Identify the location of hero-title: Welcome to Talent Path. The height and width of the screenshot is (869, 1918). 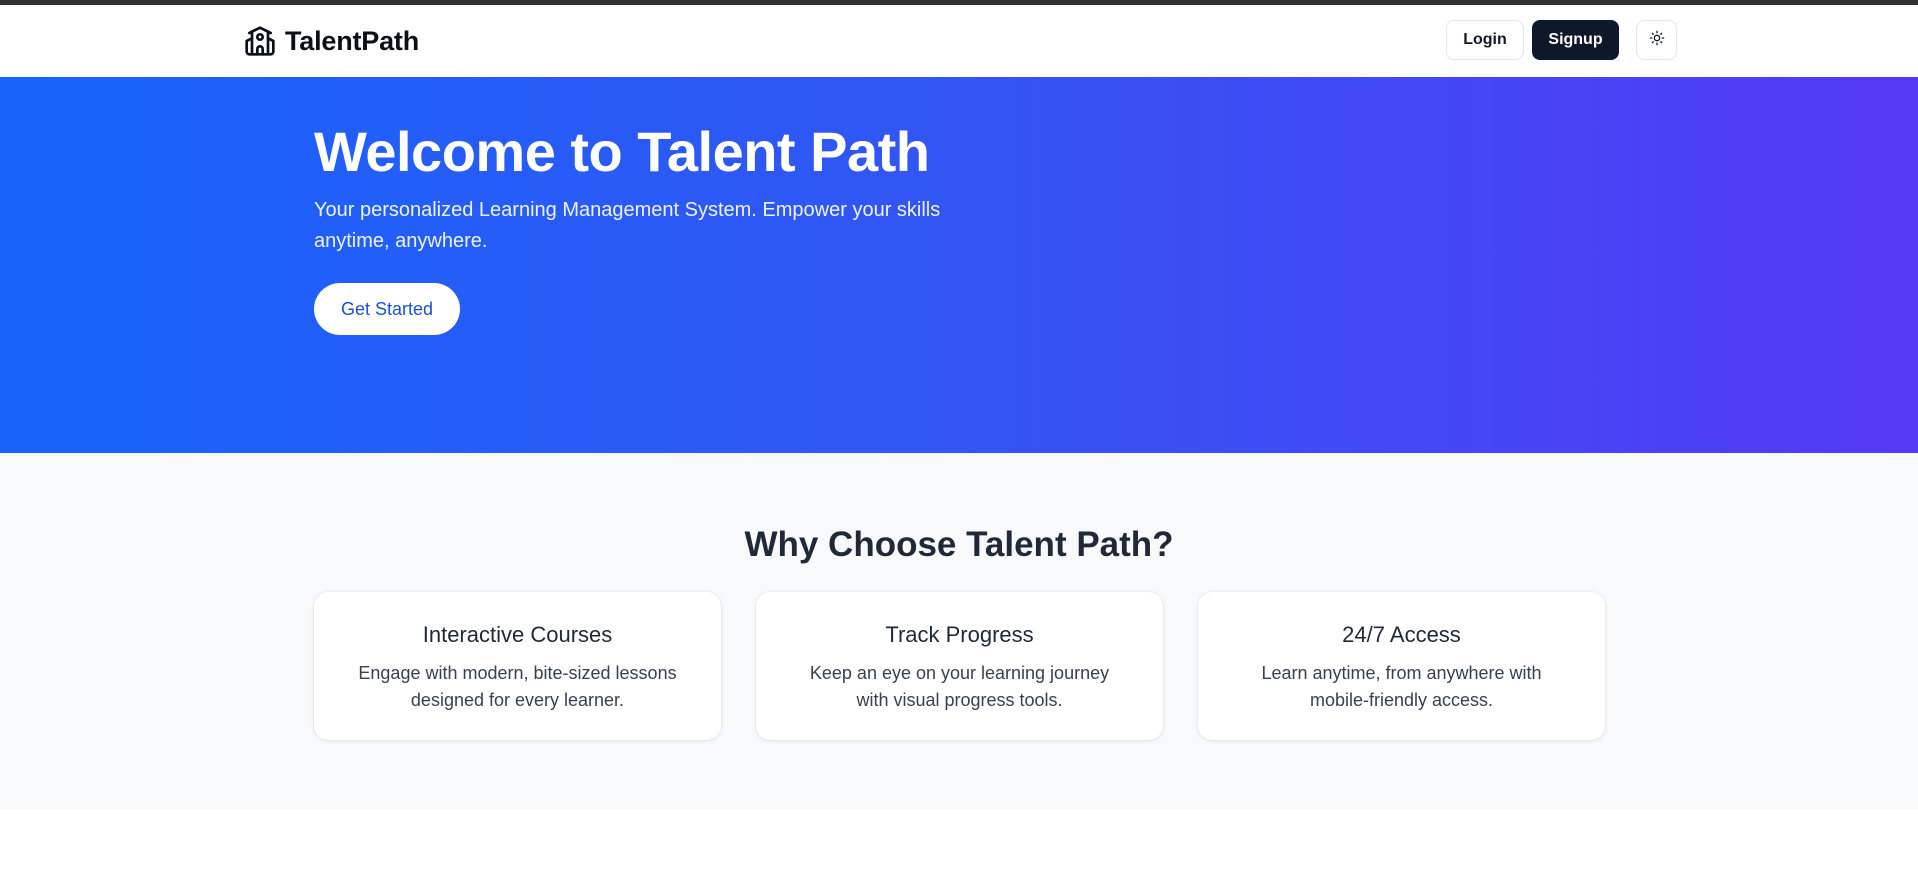
(622, 151).